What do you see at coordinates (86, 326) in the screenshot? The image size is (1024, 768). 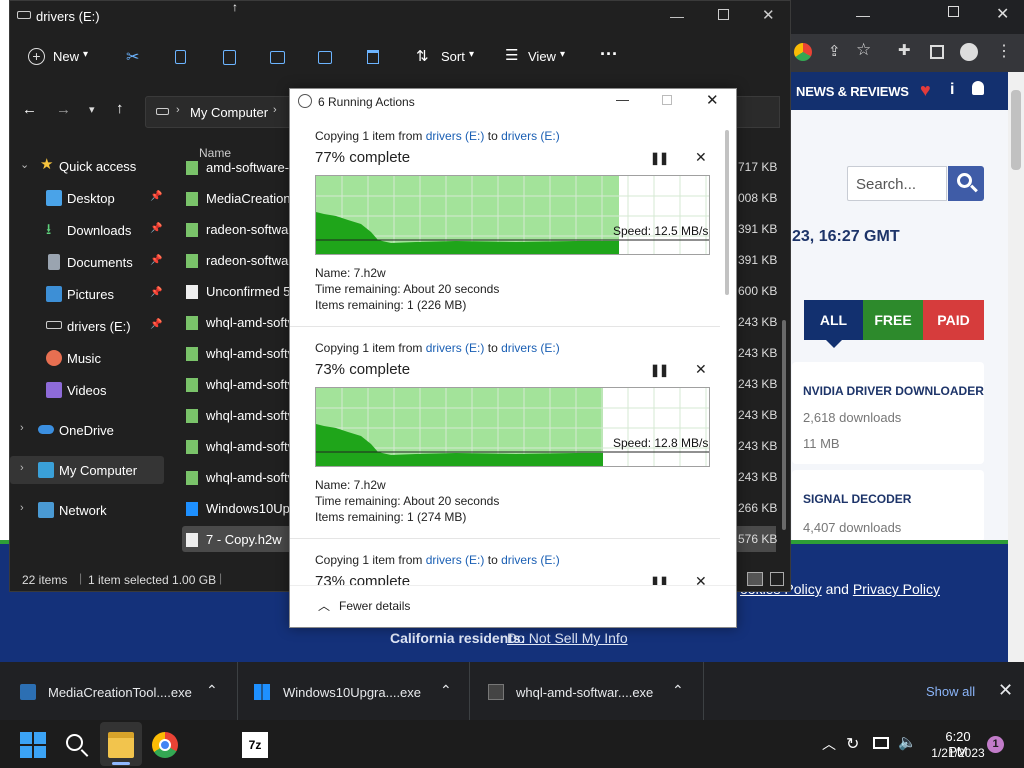 I see `nav-drivers: drivers (E:) 📌` at bounding box center [86, 326].